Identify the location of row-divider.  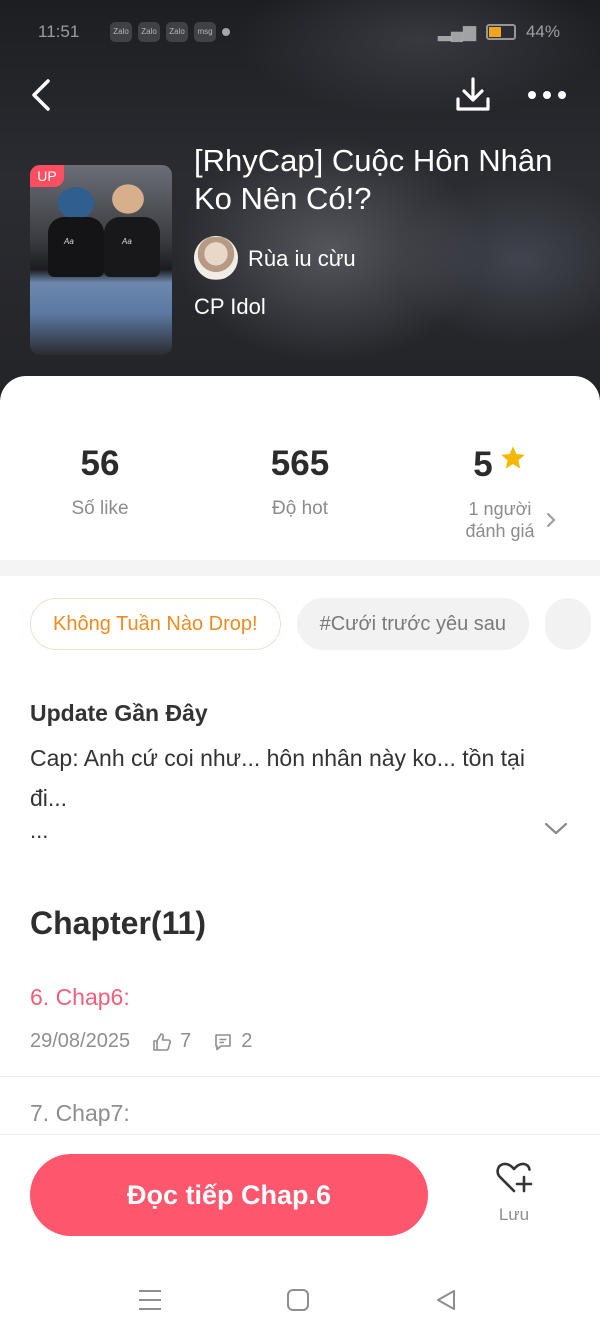
(300, 1076).